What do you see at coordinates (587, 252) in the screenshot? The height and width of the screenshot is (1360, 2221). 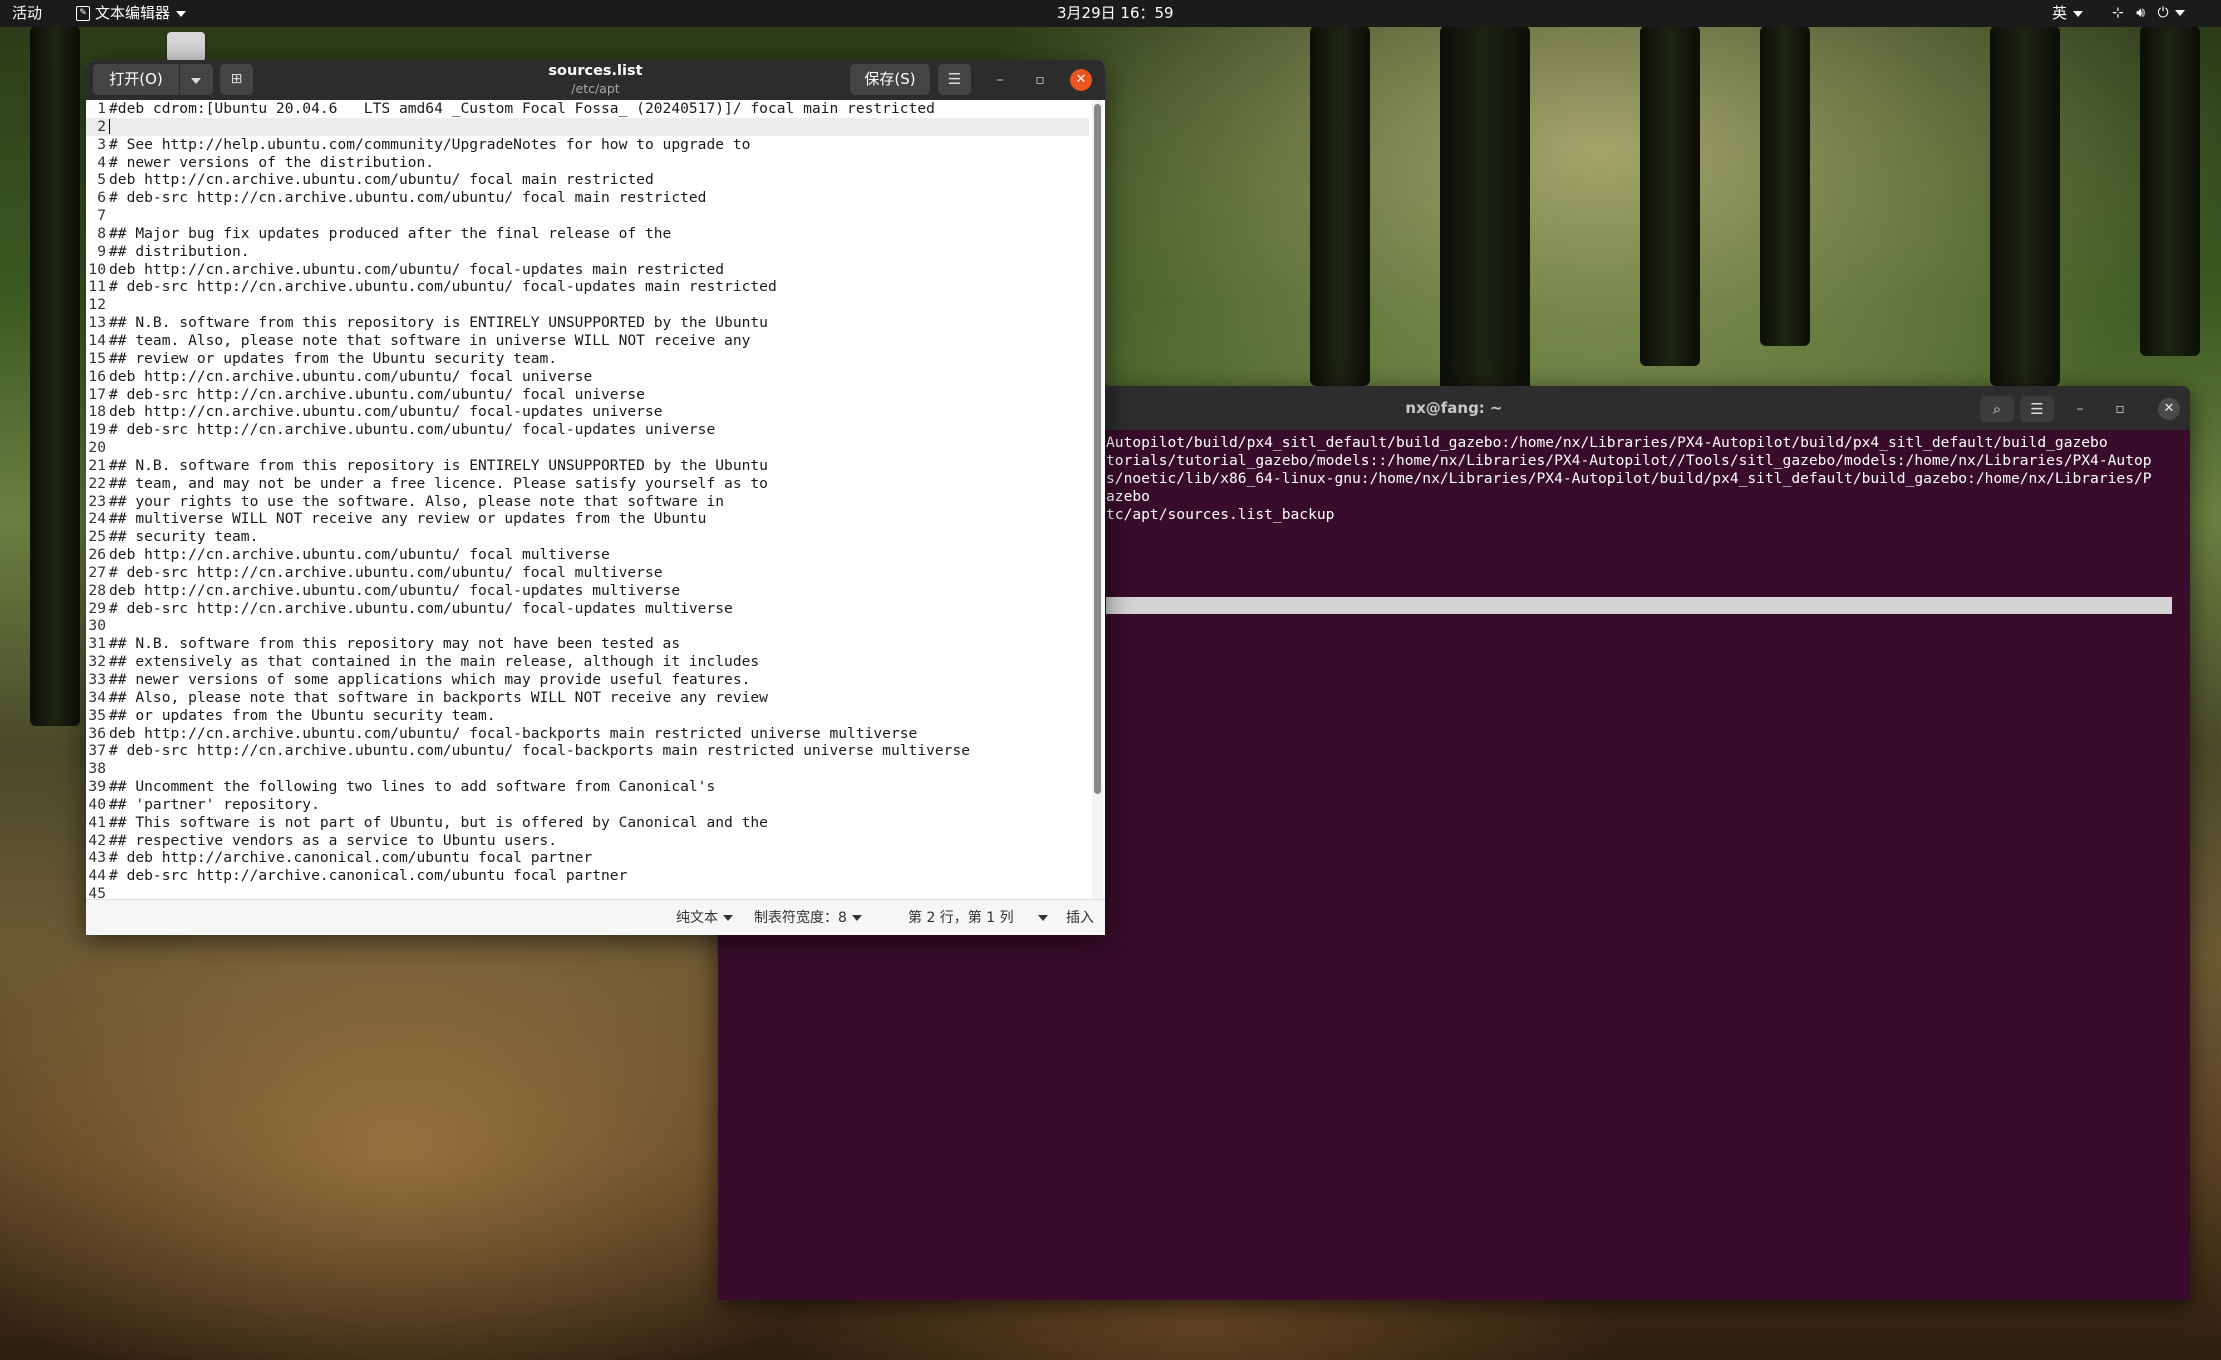 I see `editor-line: 9 ## distribution.` at bounding box center [587, 252].